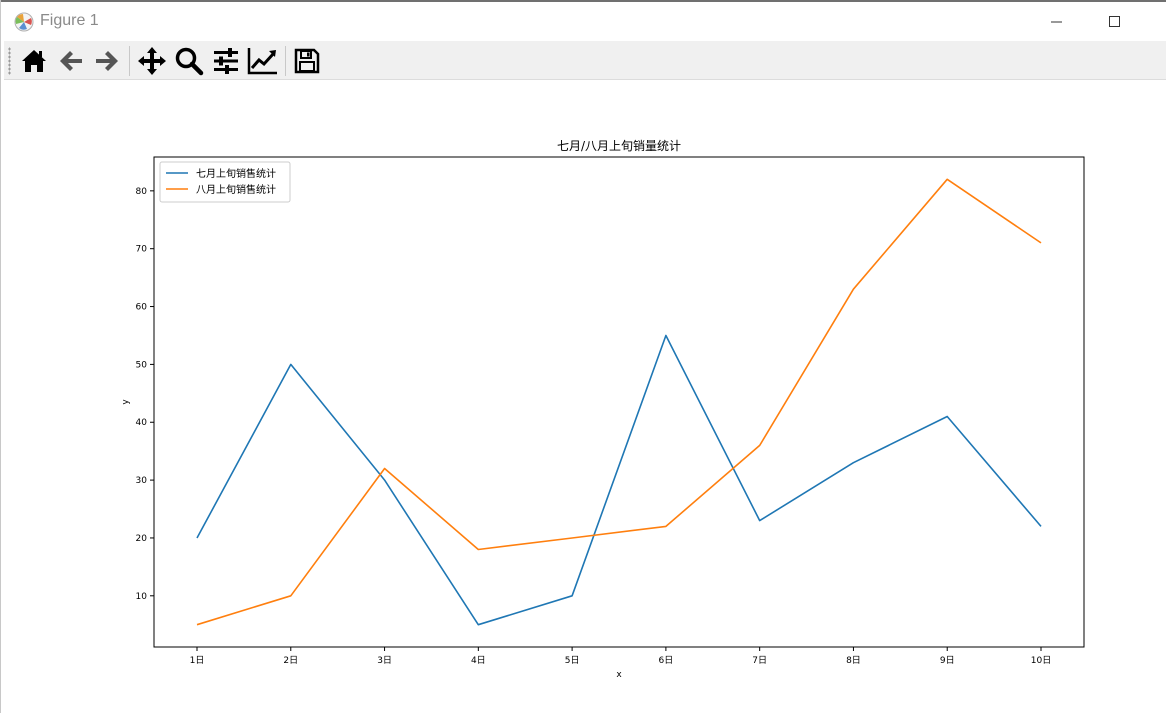  I want to click on chart-legend: 七月上旬销售统计八月上旬销售统计, so click(225, 182).